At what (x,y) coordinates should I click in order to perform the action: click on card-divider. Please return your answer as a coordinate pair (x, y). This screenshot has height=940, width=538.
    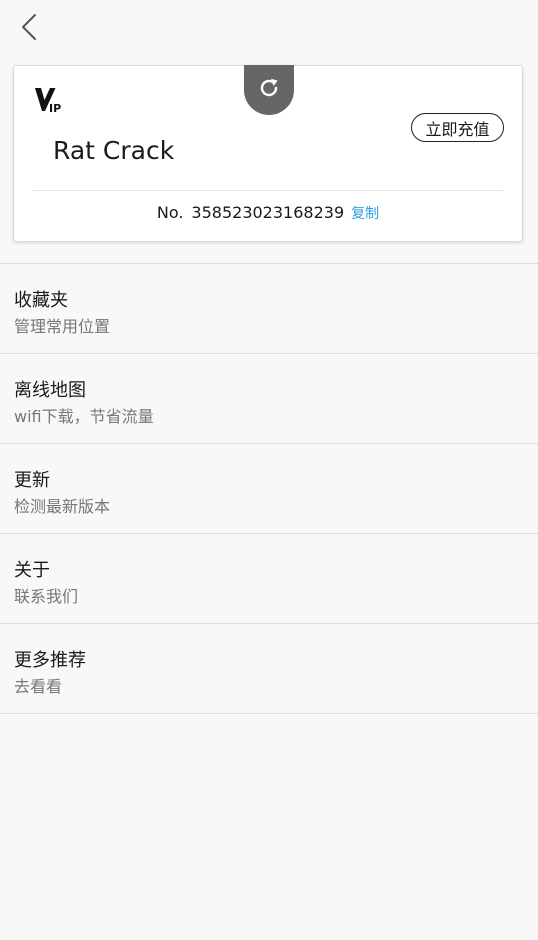
    Looking at the image, I should click on (268, 190).